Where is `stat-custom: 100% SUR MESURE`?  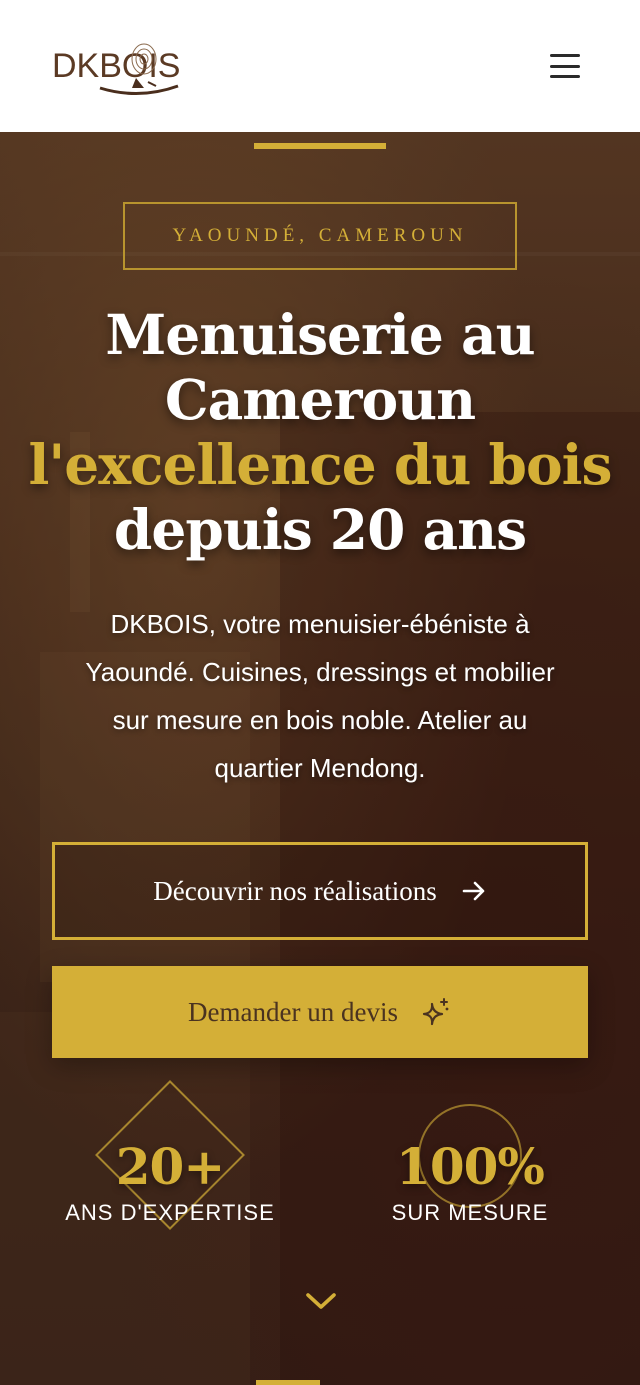
stat-custom: 100% SUR MESURE is located at coordinates (470, 1181).